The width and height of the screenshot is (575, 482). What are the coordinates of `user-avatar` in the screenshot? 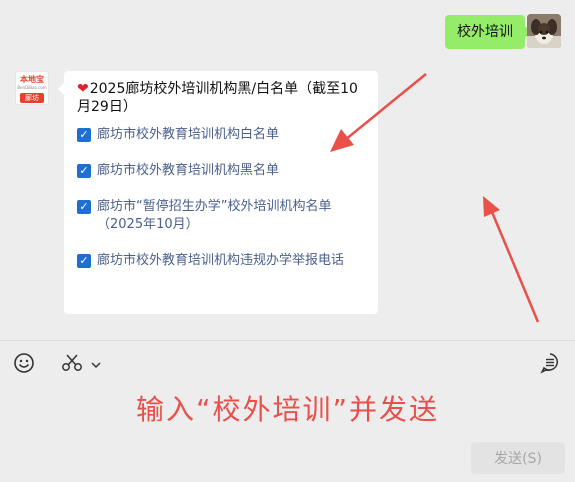 It's located at (544, 31).